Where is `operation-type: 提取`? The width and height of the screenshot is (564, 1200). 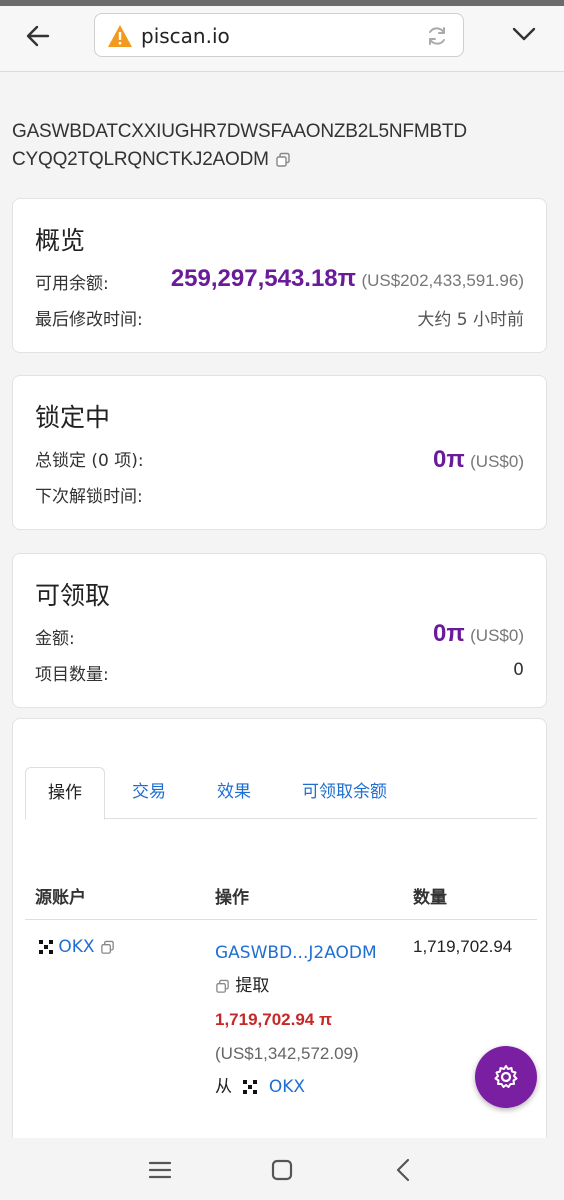 operation-type: 提取 is located at coordinates (252, 986).